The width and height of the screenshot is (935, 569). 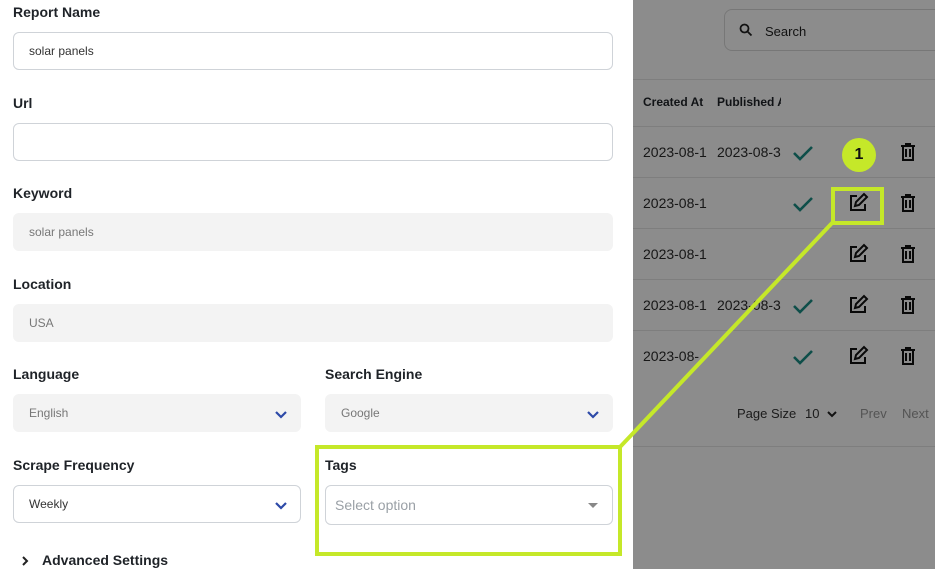 What do you see at coordinates (42, 284) in the screenshot?
I see `location-label: Location` at bounding box center [42, 284].